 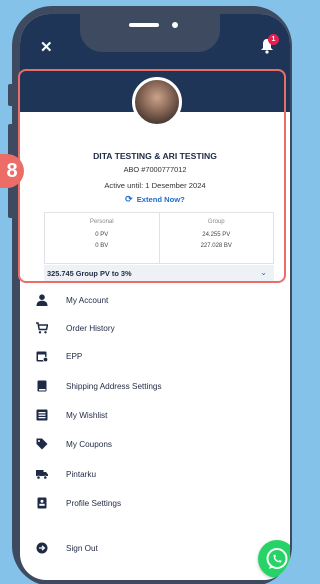 I want to click on menu-label: My Coupons, so click(x=89, y=444).